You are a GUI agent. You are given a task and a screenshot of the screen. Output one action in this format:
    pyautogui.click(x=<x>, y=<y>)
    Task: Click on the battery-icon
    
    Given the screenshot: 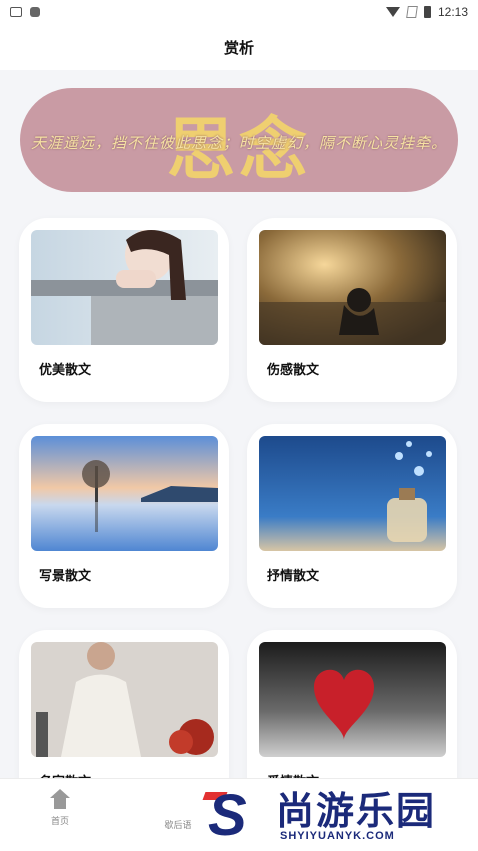 What is the action you would take?
    pyautogui.click(x=427, y=12)
    